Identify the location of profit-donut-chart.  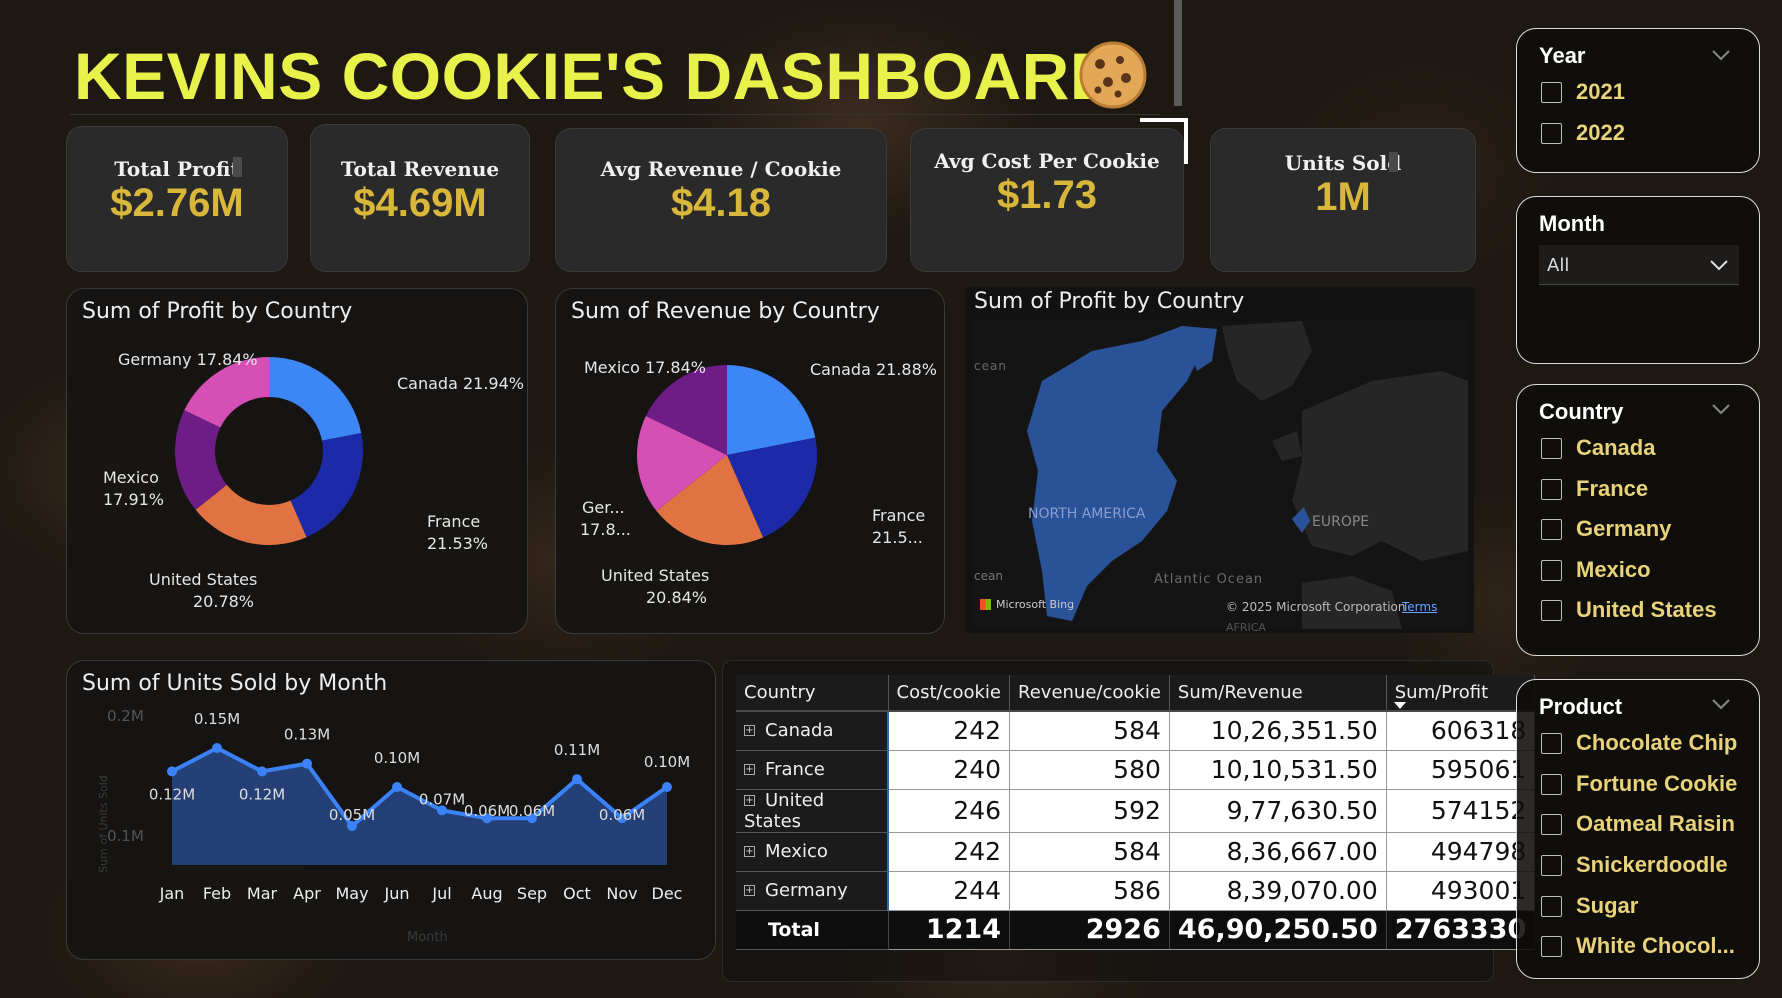
(298, 462).